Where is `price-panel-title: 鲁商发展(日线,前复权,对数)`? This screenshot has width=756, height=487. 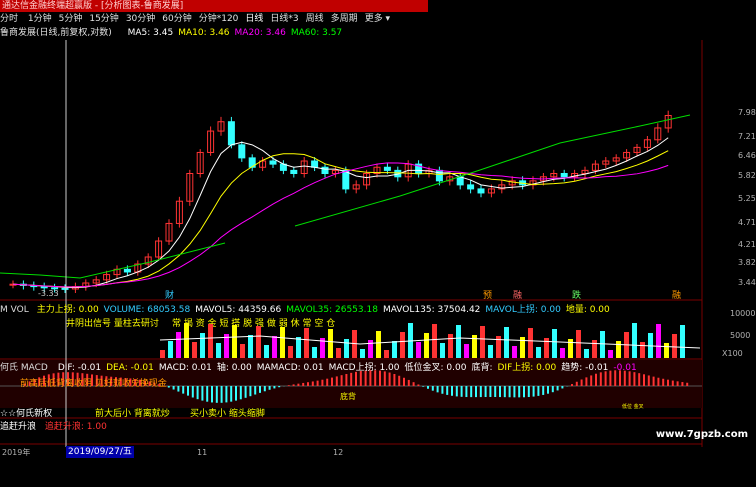 price-panel-title: 鲁商发展(日线,前复权,对数) is located at coordinates (56, 33).